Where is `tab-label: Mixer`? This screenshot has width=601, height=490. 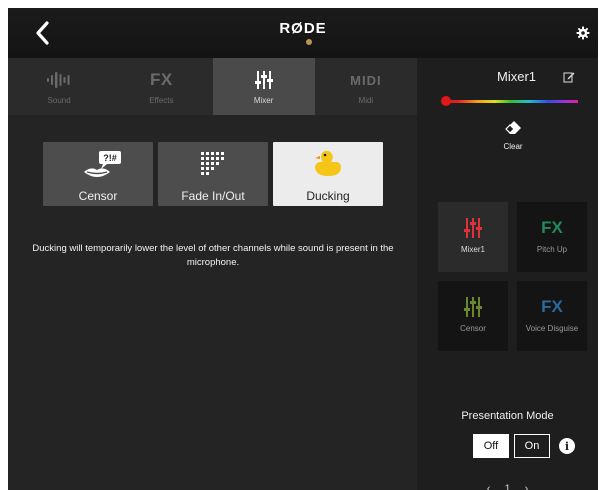
tab-label: Mixer is located at coordinates (263, 100).